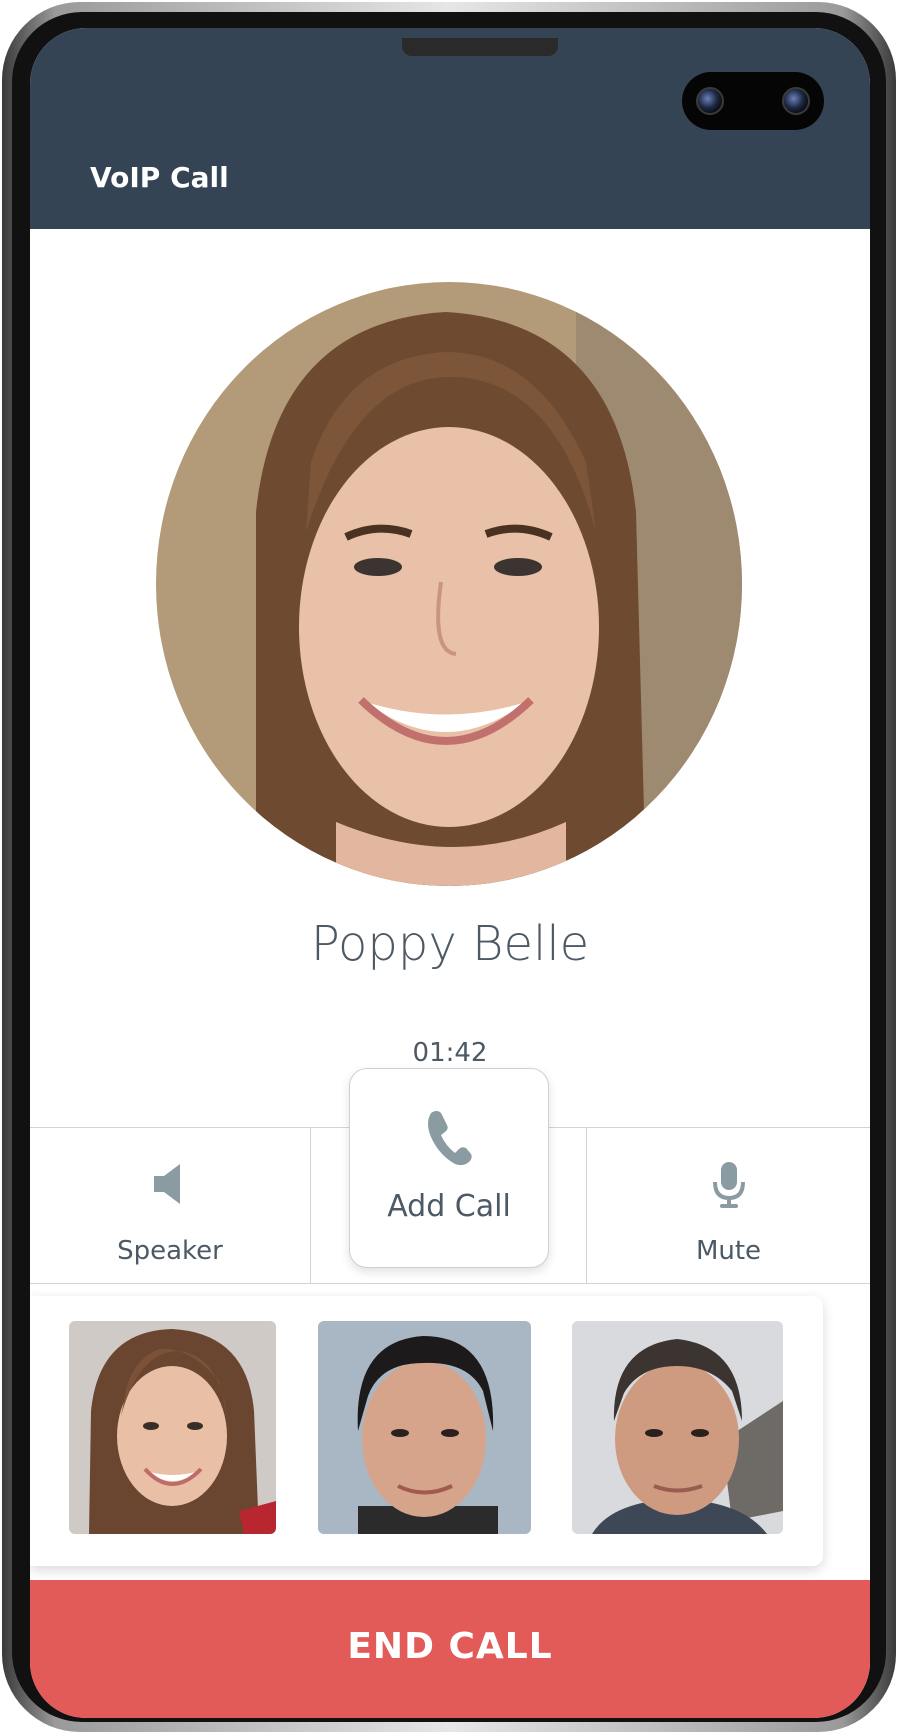  What do you see at coordinates (450, 128) in the screenshot?
I see `app-header: VoIP Call` at bounding box center [450, 128].